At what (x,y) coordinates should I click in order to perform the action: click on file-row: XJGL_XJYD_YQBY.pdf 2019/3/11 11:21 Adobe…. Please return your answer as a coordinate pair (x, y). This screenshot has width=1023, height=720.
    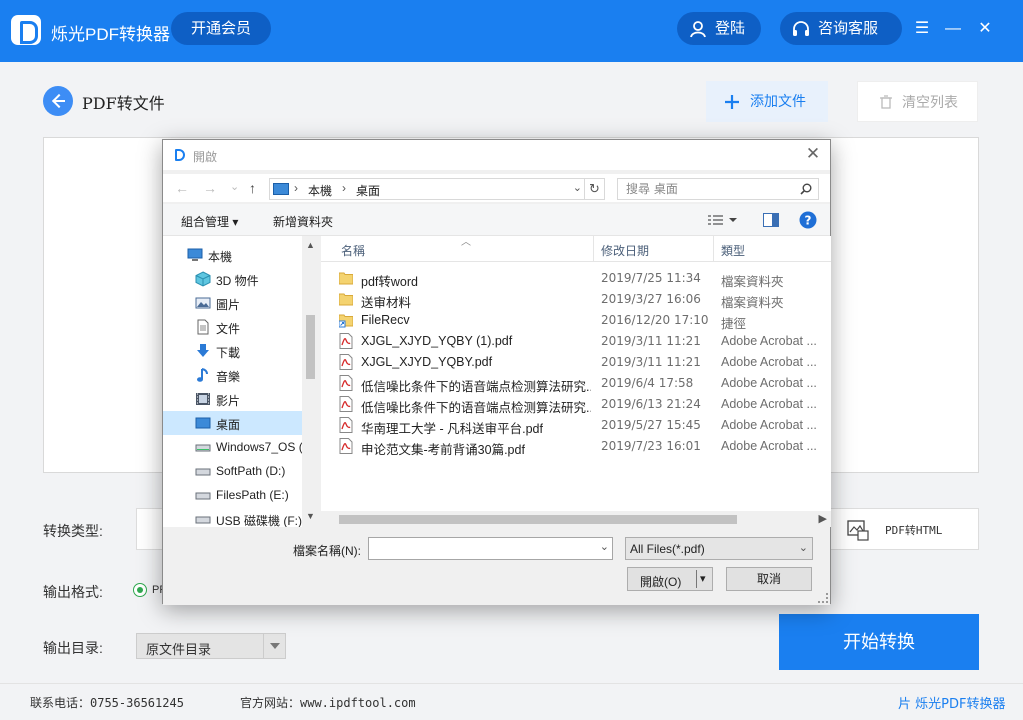
    Looking at the image, I should click on (584, 362).